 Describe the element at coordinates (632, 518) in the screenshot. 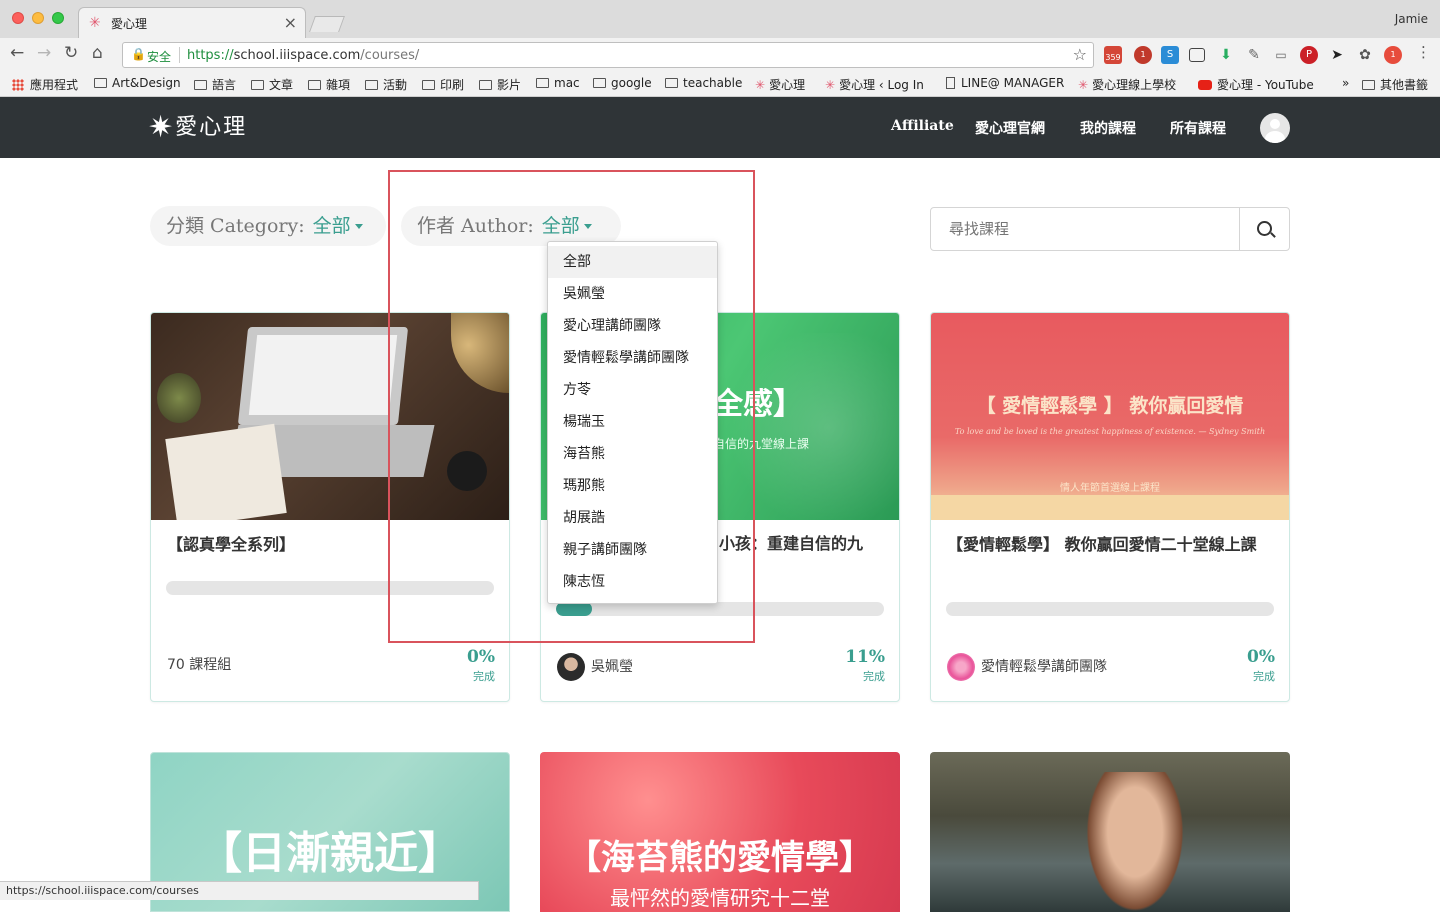

I see `author-option: 胡展誥` at that location.